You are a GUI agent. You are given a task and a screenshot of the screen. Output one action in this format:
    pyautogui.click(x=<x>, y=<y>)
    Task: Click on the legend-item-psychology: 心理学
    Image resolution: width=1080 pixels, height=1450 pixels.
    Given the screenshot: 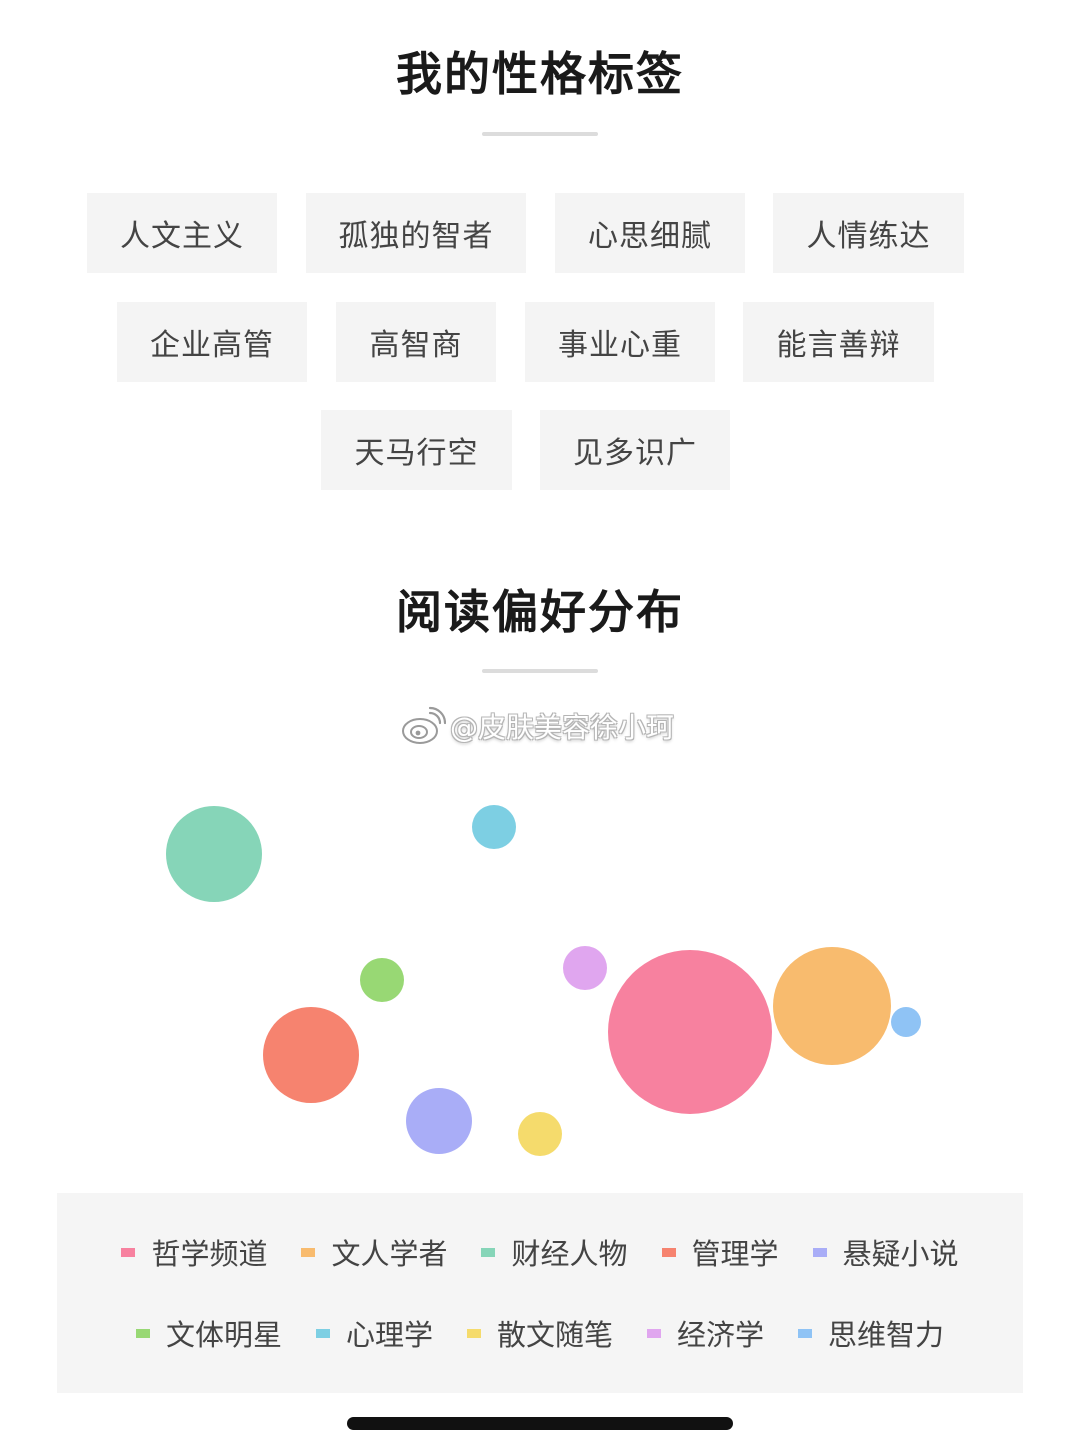 What is the action you would take?
    pyautogui.click(x=374, y=1333)
    